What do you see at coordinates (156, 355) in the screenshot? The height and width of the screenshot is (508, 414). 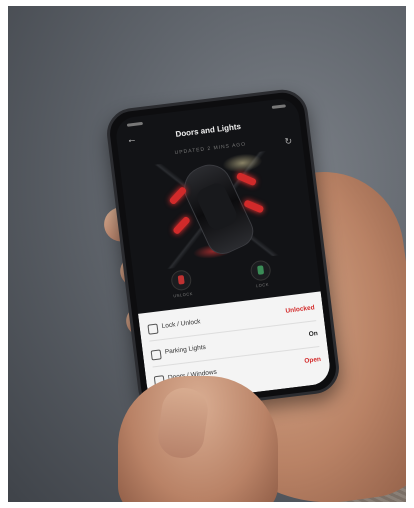 I see `parking-lights-icon` at bounding box center [156, 355].